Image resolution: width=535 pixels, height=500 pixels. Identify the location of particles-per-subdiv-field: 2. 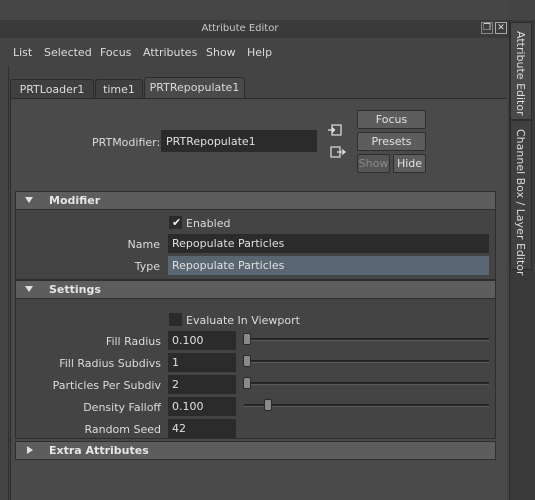
(202, 384).